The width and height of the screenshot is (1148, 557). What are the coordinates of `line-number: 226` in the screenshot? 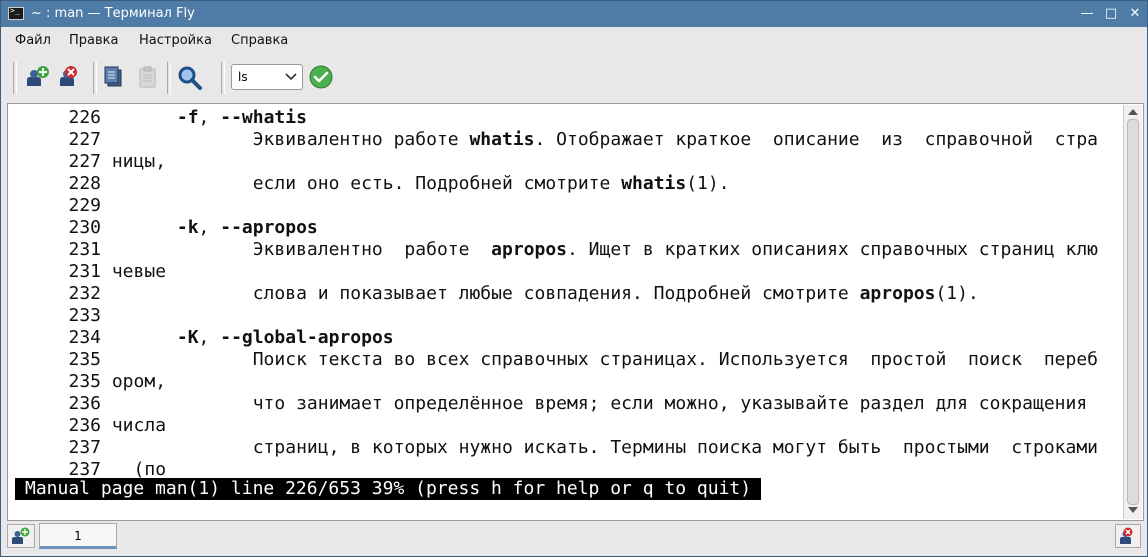 It's located at (84, 117).